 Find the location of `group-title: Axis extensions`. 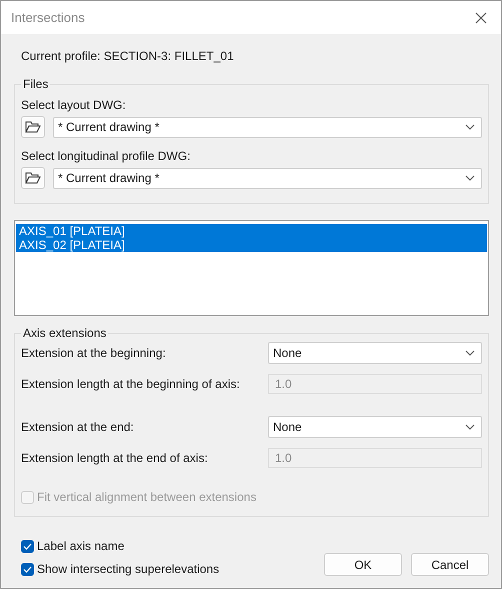

group-title: Axis extensions is located at coordinates (65, 333).